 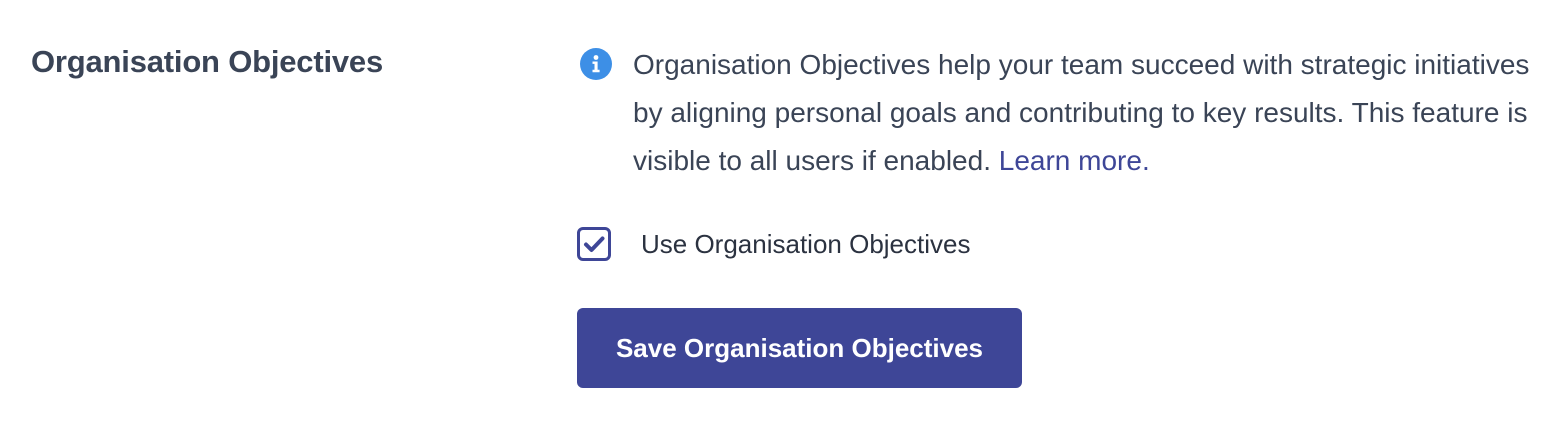 I want to click on checkbox-label: Use Organisation Objectives, so click(x=806, y=243).